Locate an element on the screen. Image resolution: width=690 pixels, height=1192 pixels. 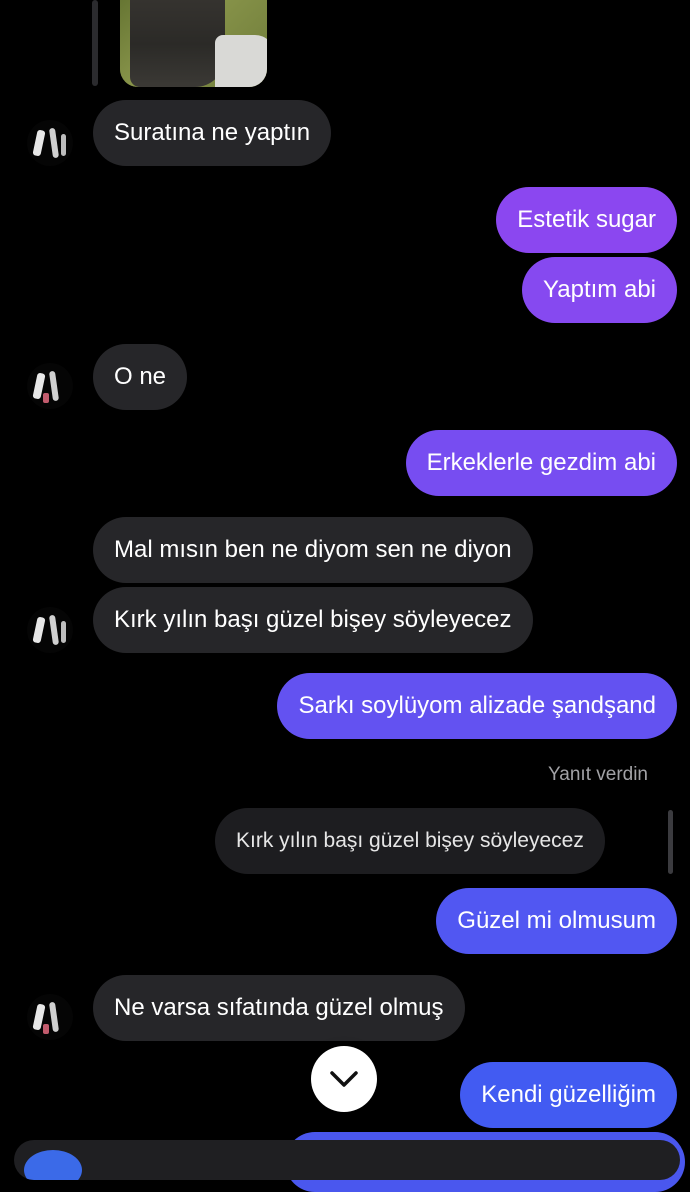
quote-bar is located at coordinates (670, 842).